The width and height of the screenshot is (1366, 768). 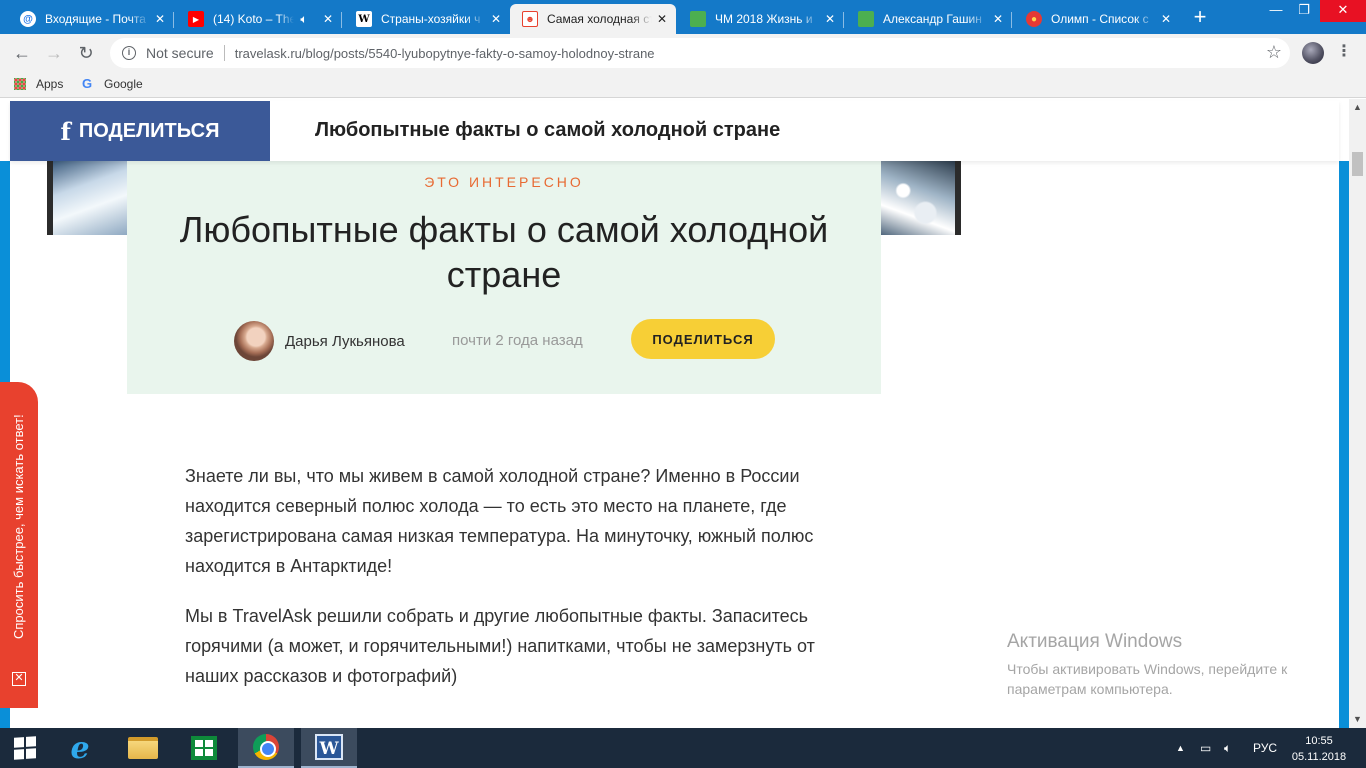 What do you see at coordinates (683, 85) in the screenshot?
I see `bookmarks-bar: Apps G Google` at bounding box center [683, 85].